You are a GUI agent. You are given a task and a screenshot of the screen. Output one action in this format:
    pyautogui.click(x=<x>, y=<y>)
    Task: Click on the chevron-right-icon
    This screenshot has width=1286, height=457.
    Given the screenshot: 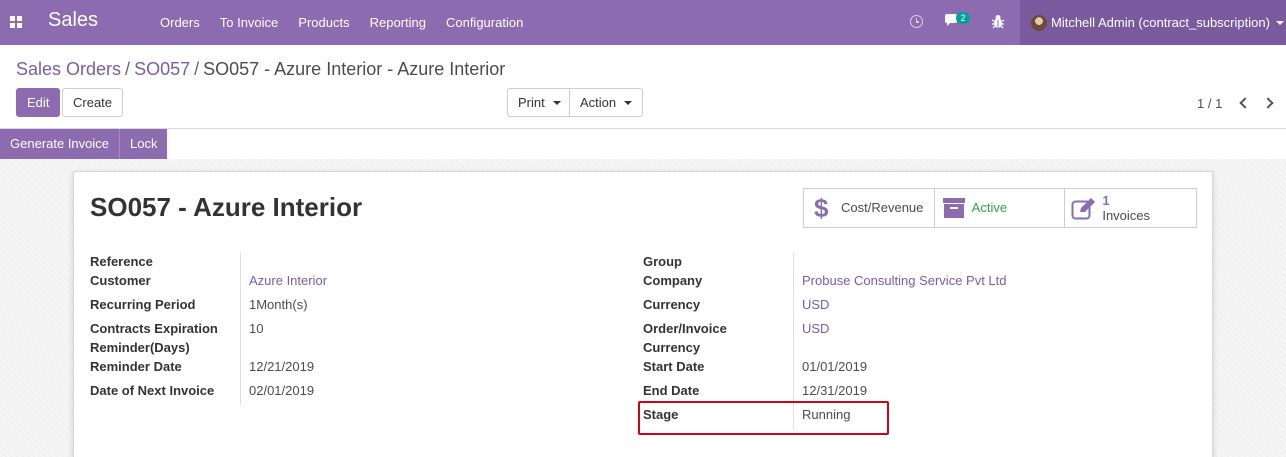 What is the action you would take?
    pyautogui.click(x=1268, y=103)
    